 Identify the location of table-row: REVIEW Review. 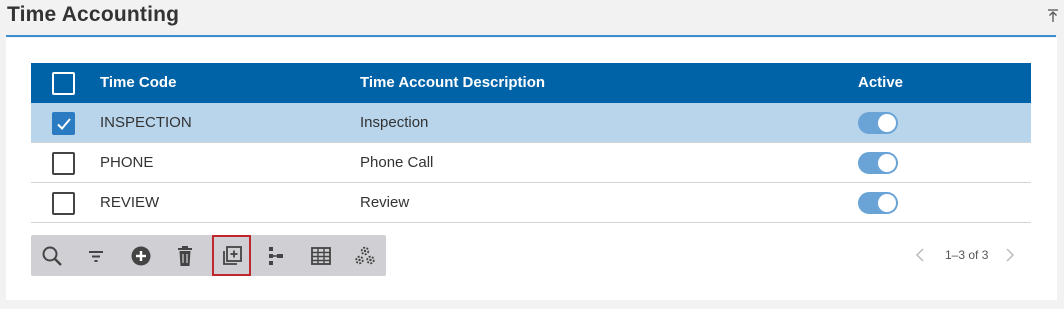
(531, 203).